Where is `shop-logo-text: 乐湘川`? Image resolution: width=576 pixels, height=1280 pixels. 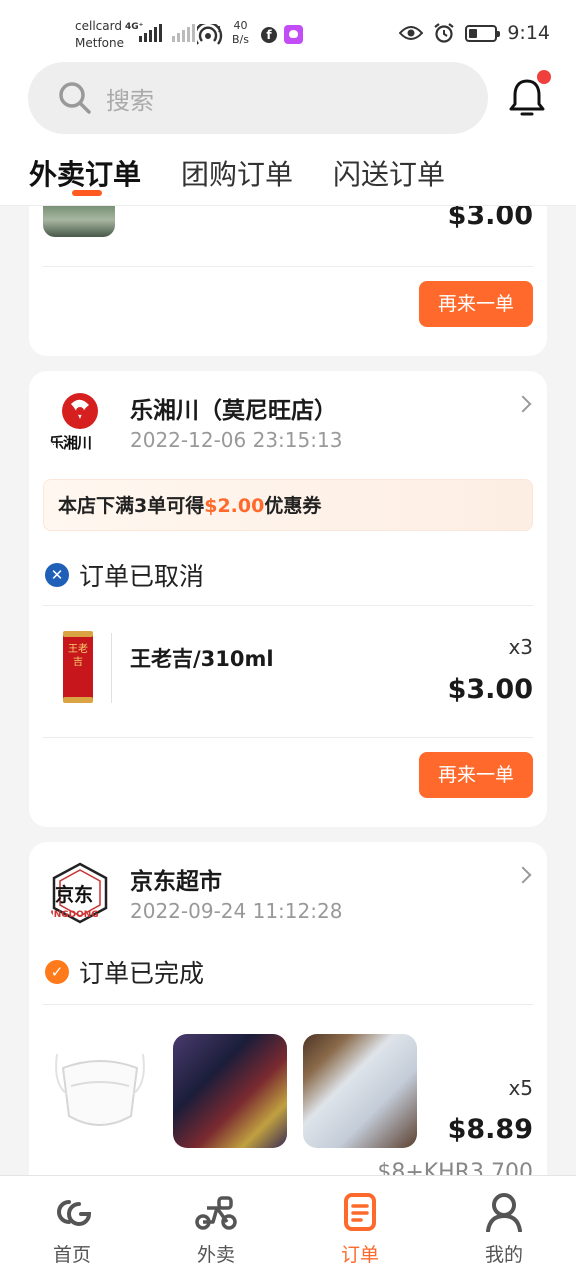
shop-logo-text: 乐湘川 is located at coordinates (70, 443).